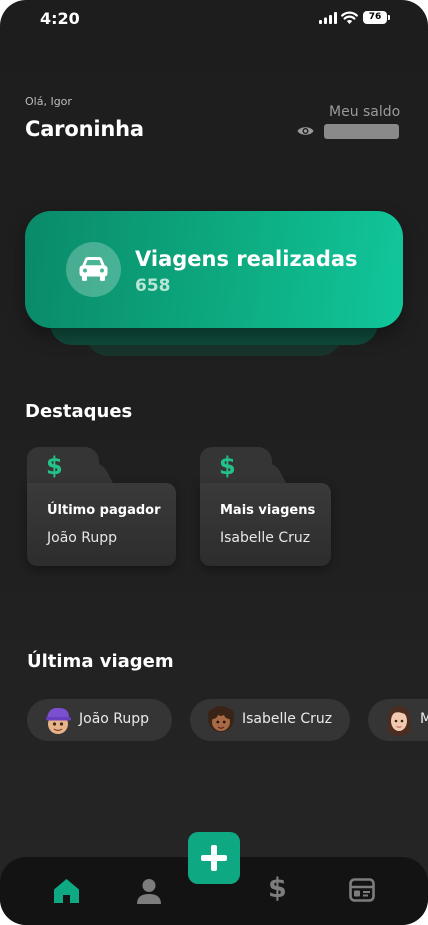 This screenshot has width=428, height=925. I want to click on add-button, so click(214, 858).